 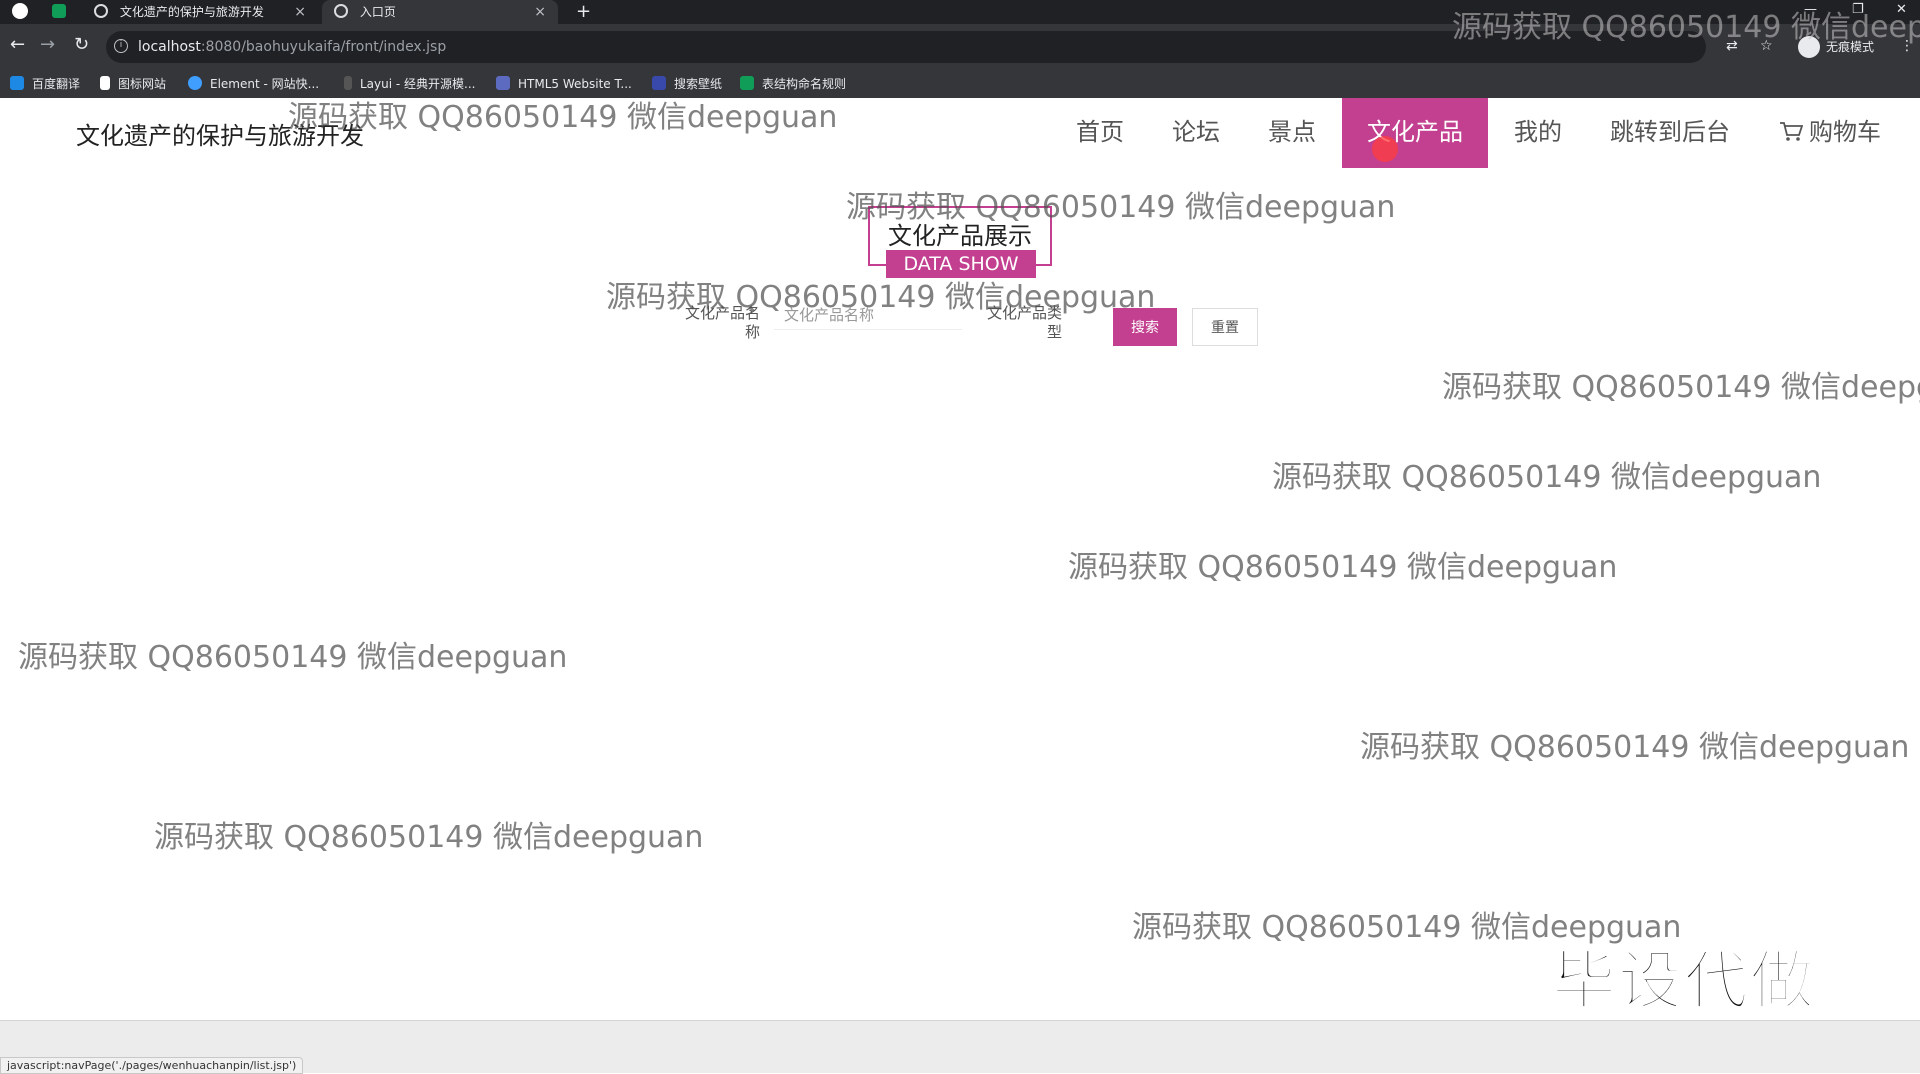 I want to click on nav-home: 首页, so click(x=1100, y=133).